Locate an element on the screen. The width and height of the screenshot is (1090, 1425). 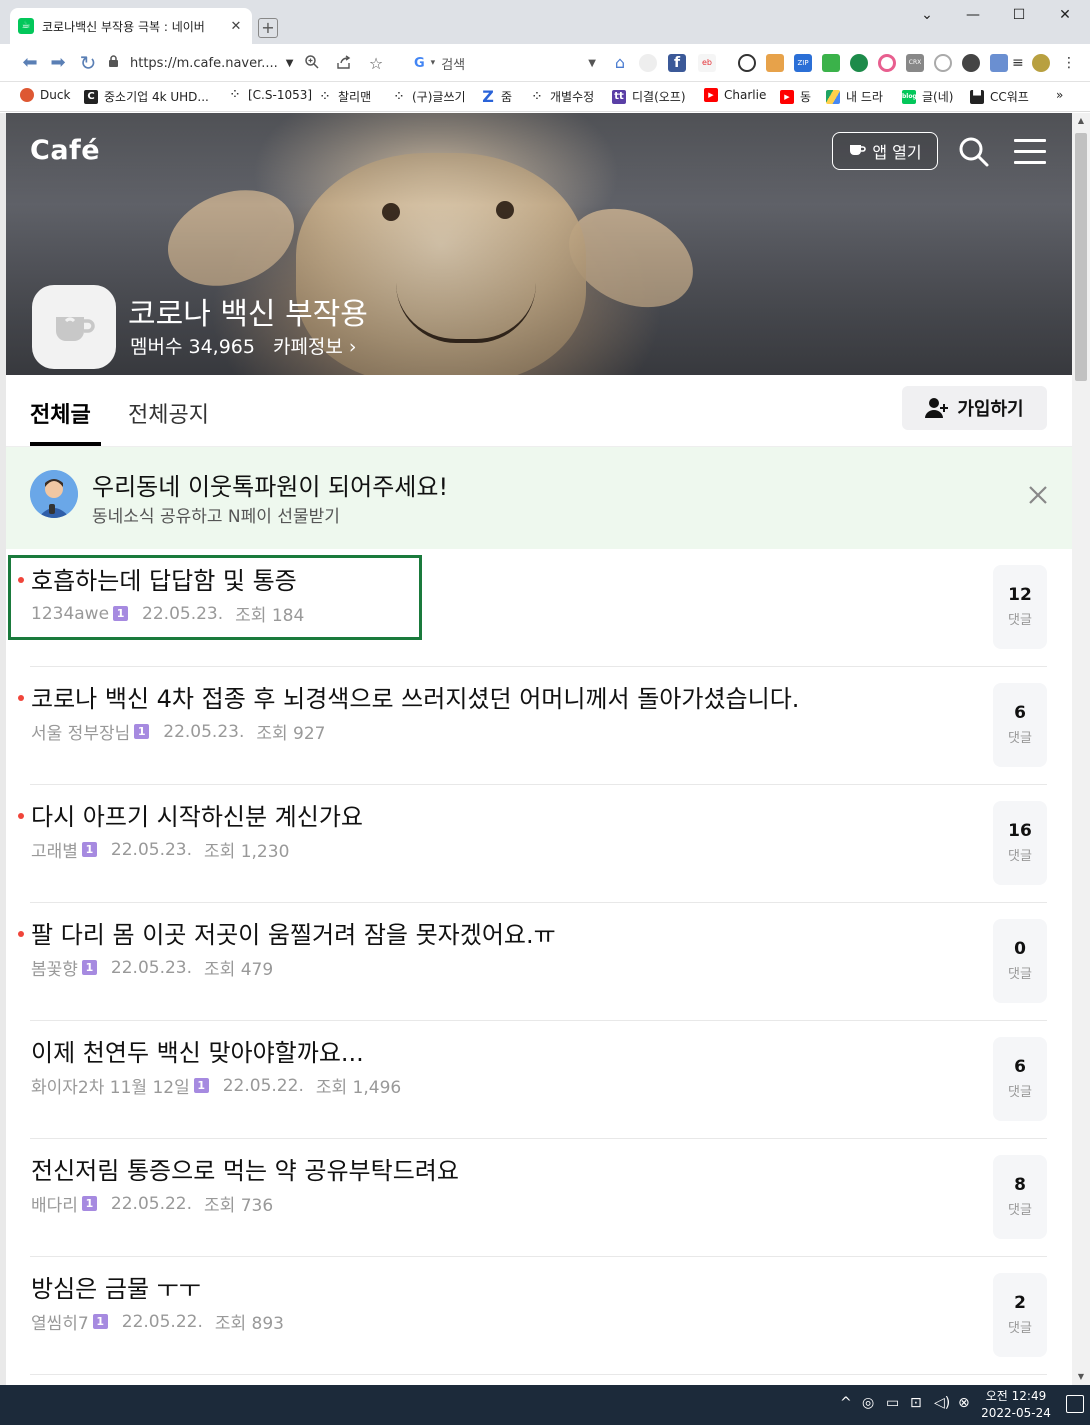
scrollbar-thumb is located at coordinates (1081, 257).